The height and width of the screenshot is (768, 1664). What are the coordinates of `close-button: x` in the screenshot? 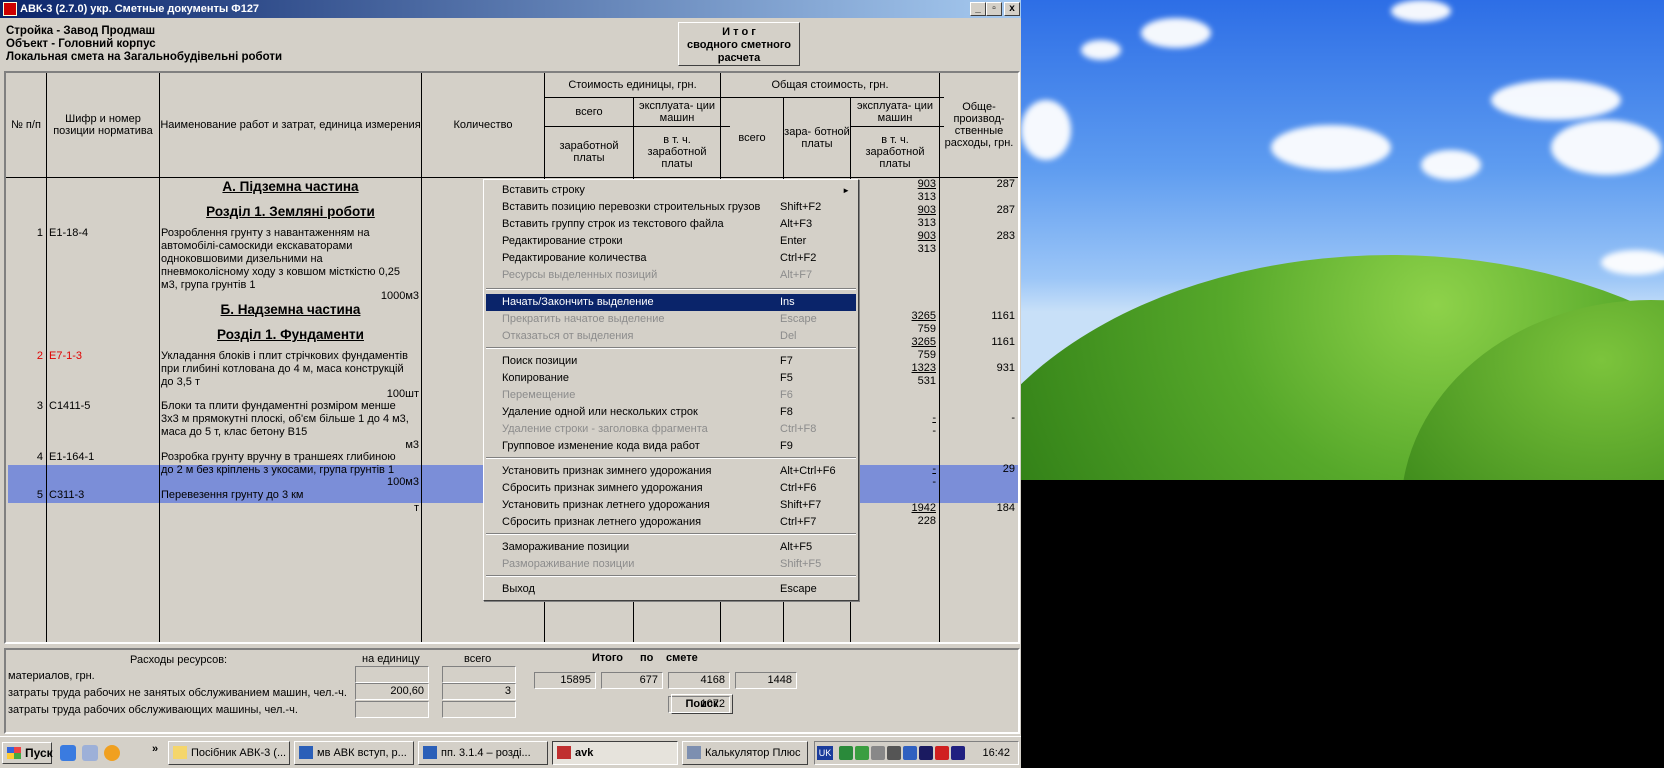 It's located at (1012, 9).